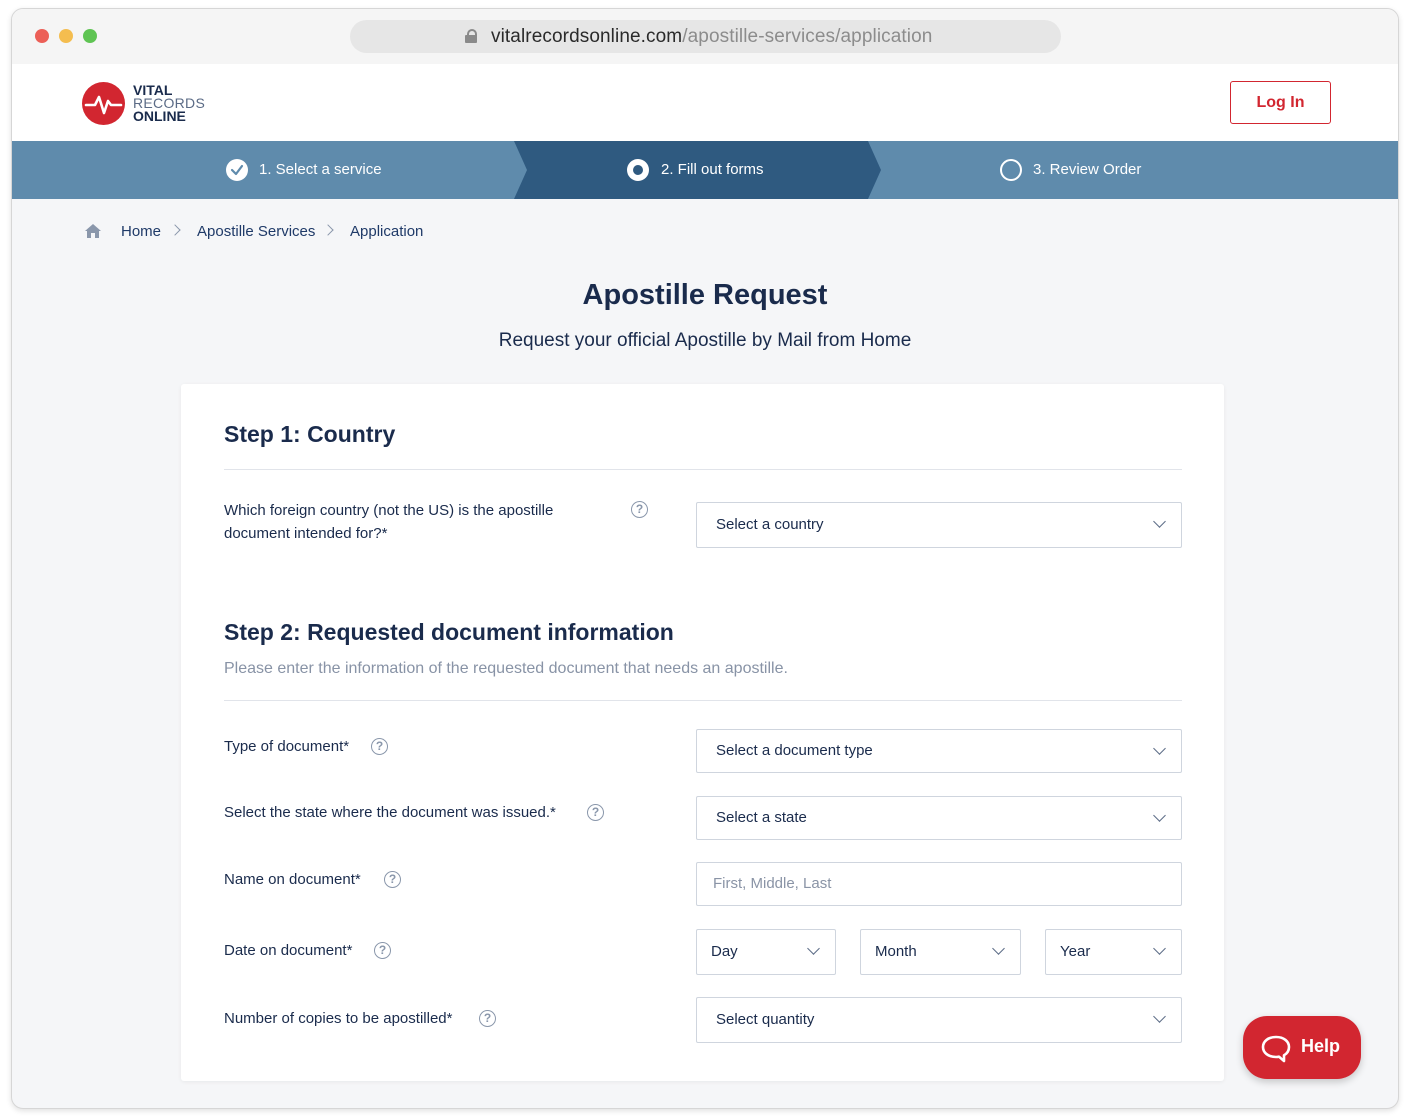 The width and height of the screenshot is (1408, 1117). Describe the element at coordinates (940, 952) in the screenshot. I see `month-select: Month` at that location.